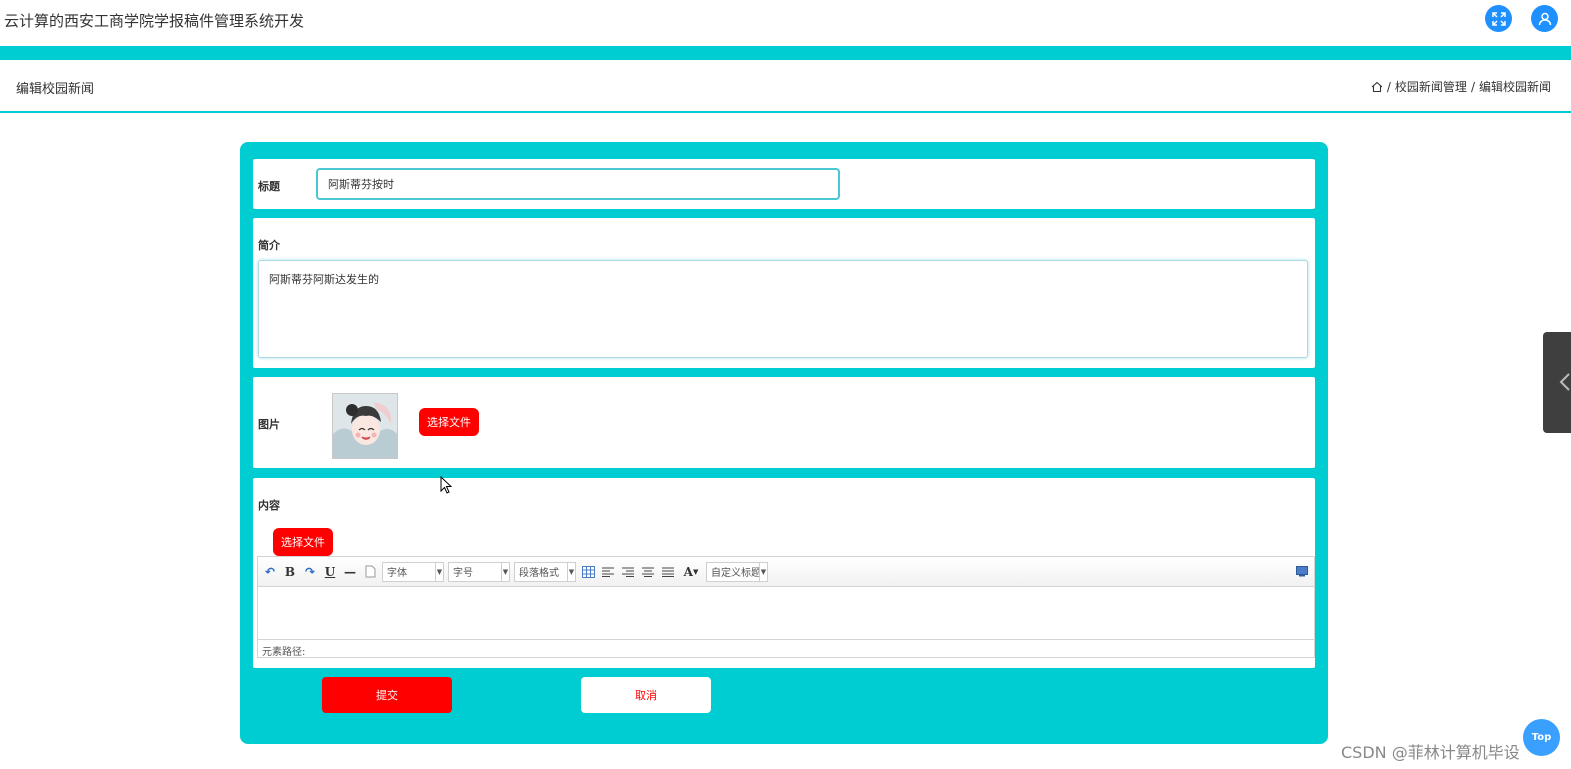 The image size is (1571, 769). What do you see at coordinates (783, 309) in the screenshot?
I see `intro-textarea: 阿斯蒂芬阿斯达发生的` at bounding box center [783, 309].